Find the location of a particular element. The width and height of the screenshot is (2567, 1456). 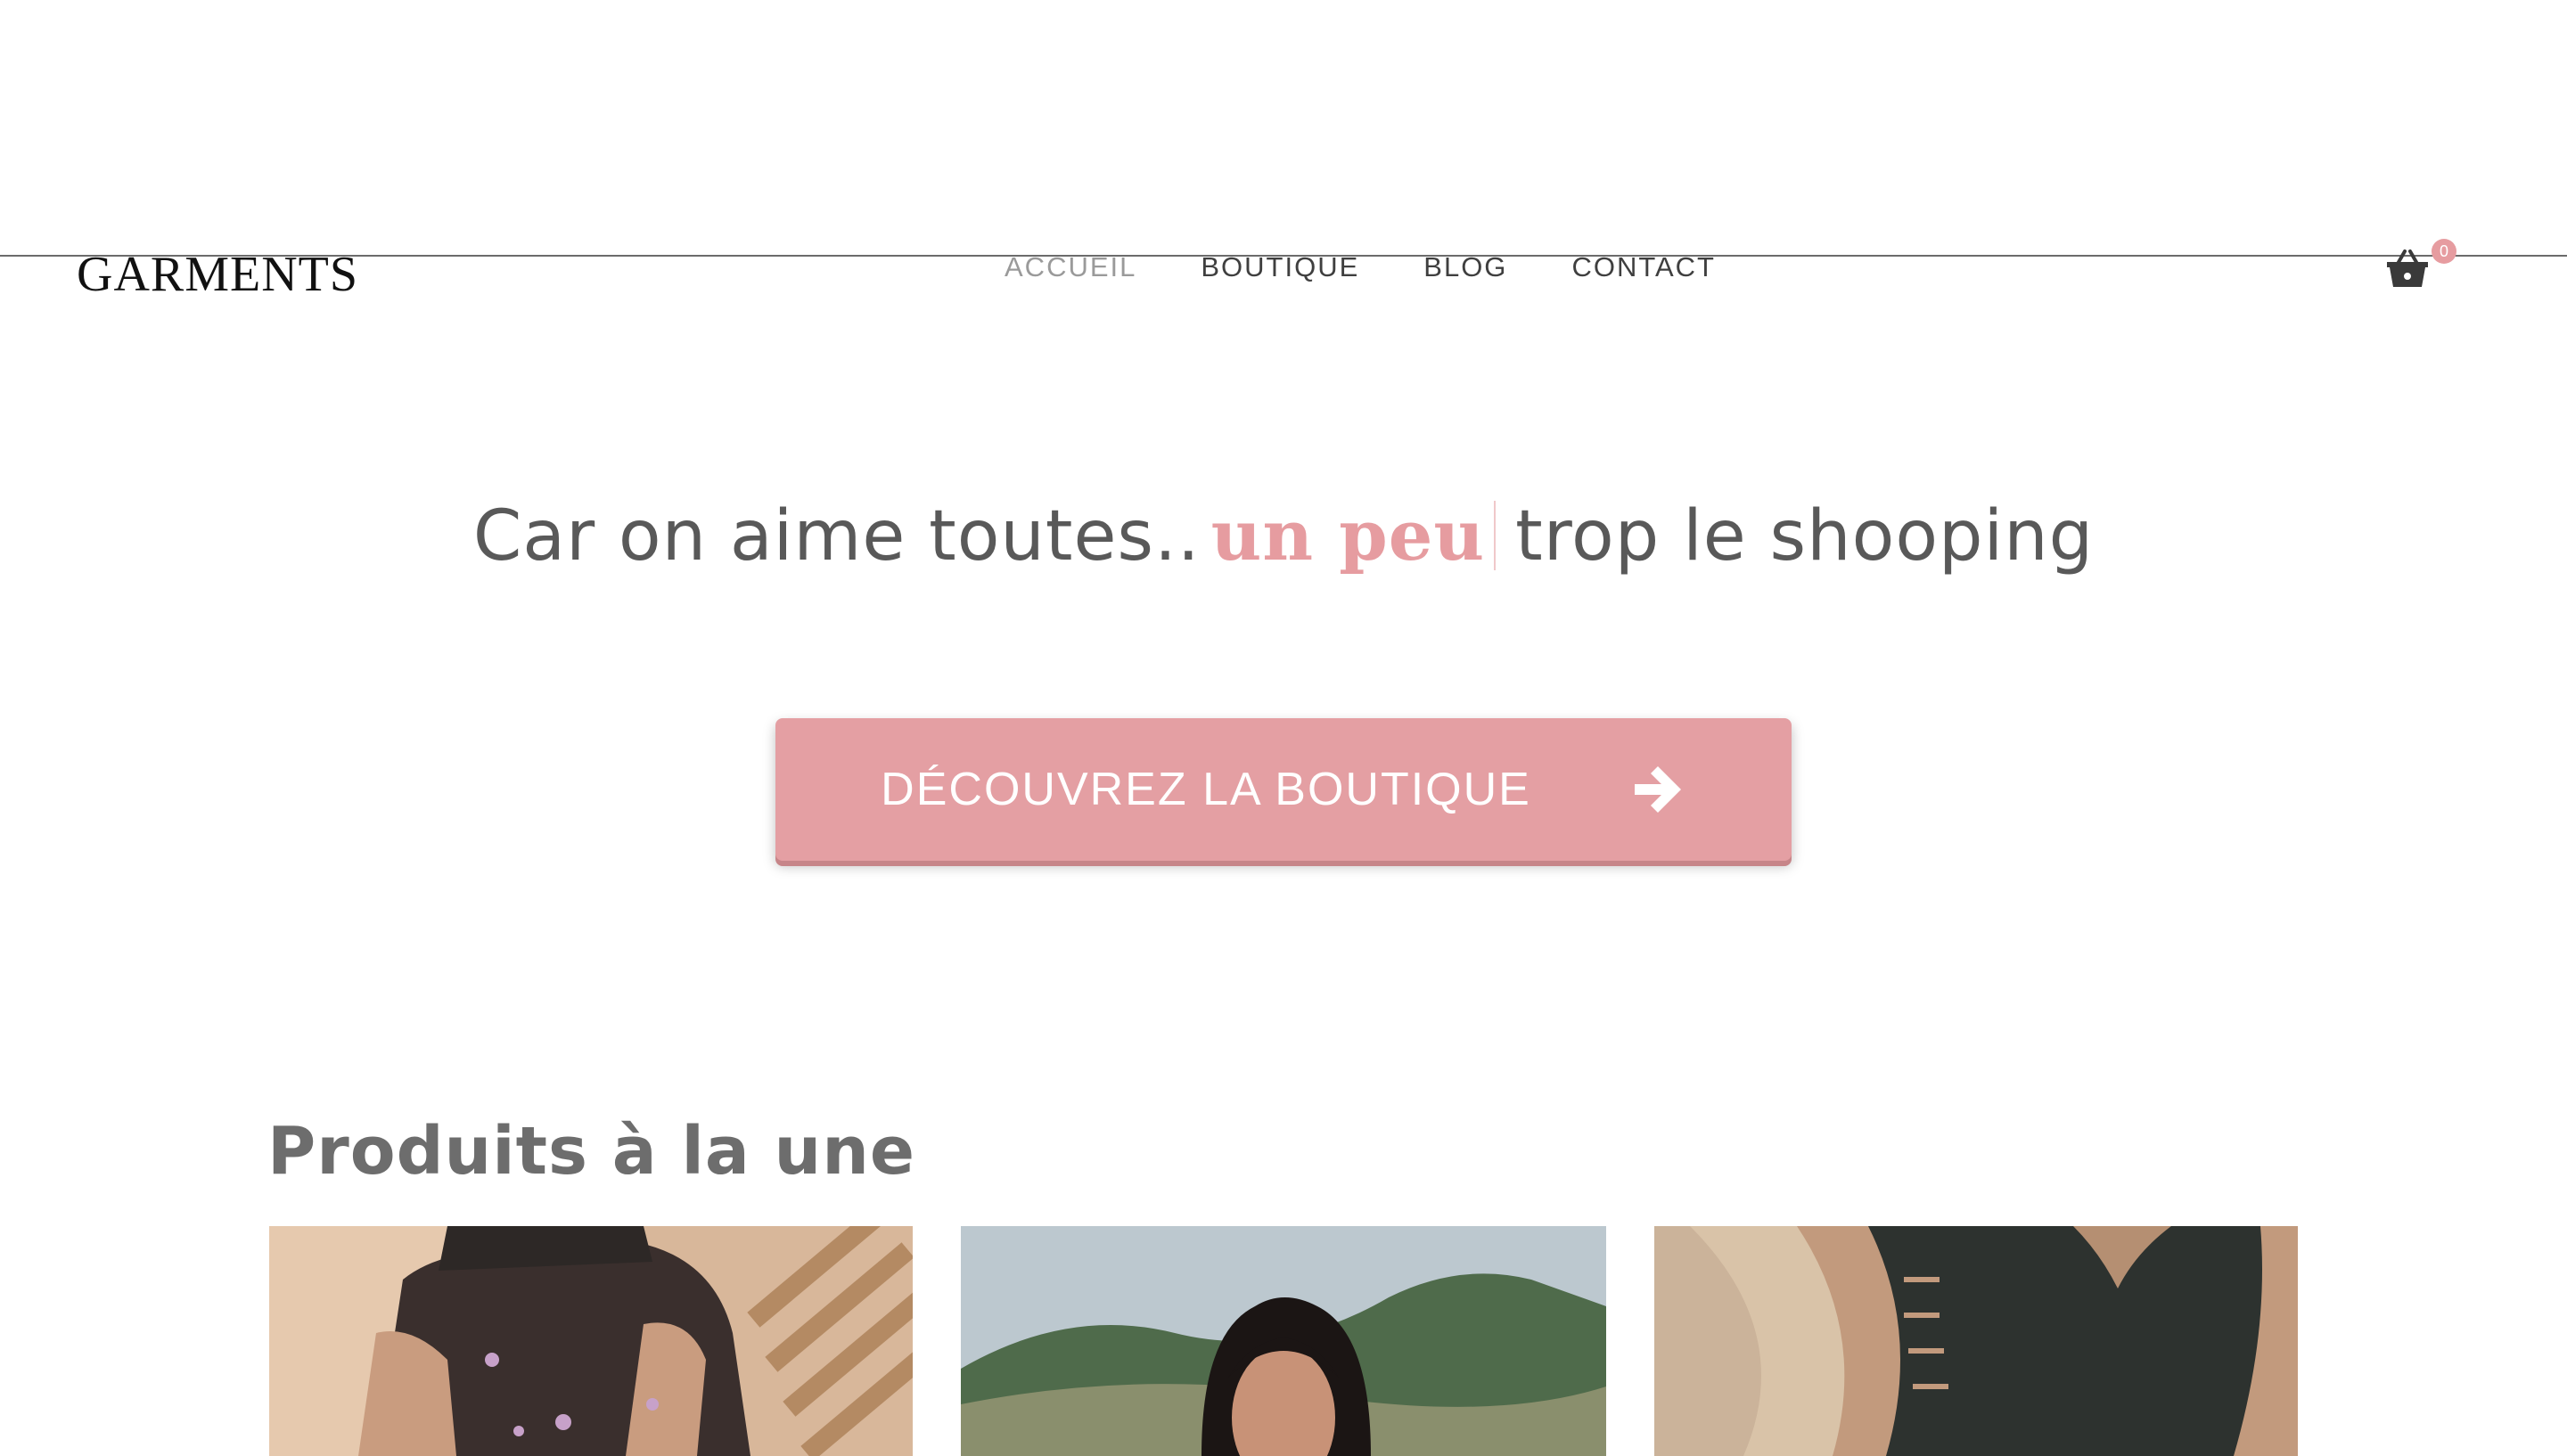

site-logo: GARMENTS is located at coordinates (217, 274).